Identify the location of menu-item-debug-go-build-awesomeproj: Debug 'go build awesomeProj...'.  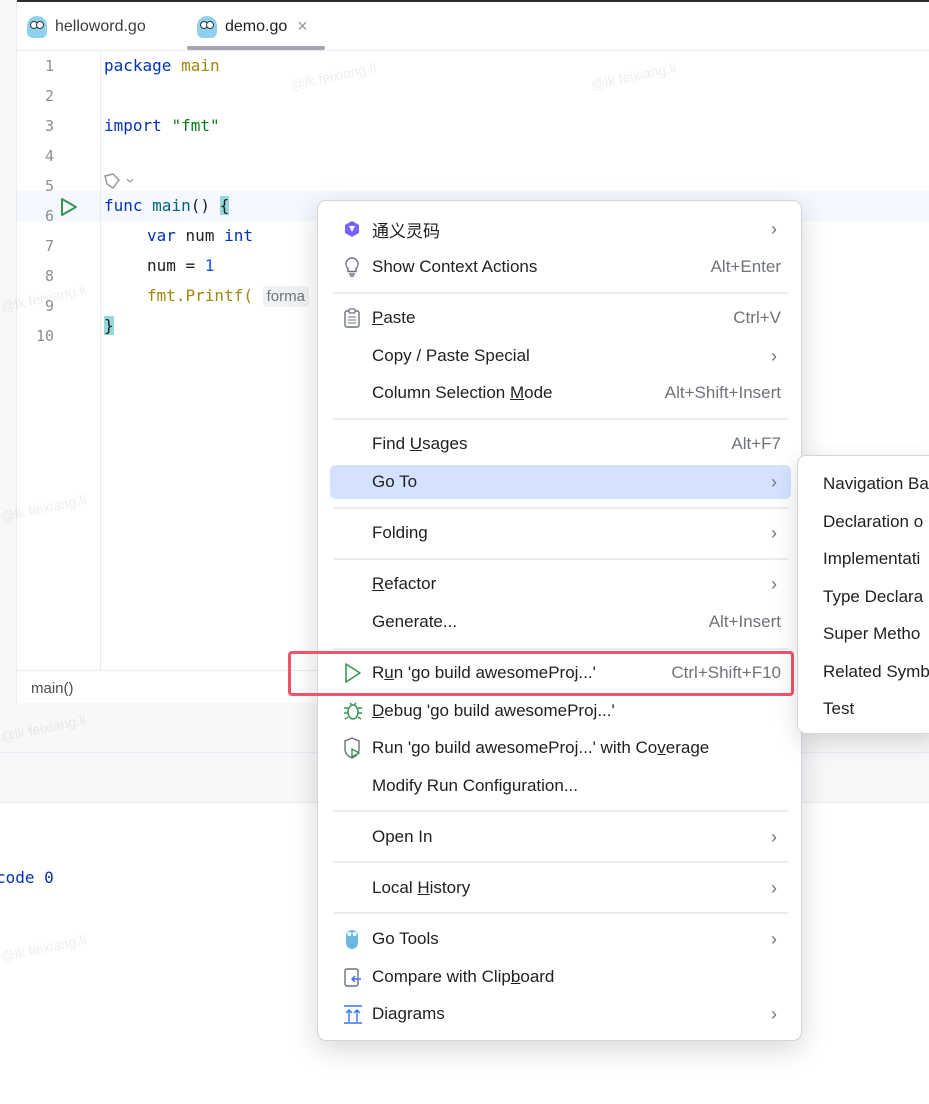
(560, 711).